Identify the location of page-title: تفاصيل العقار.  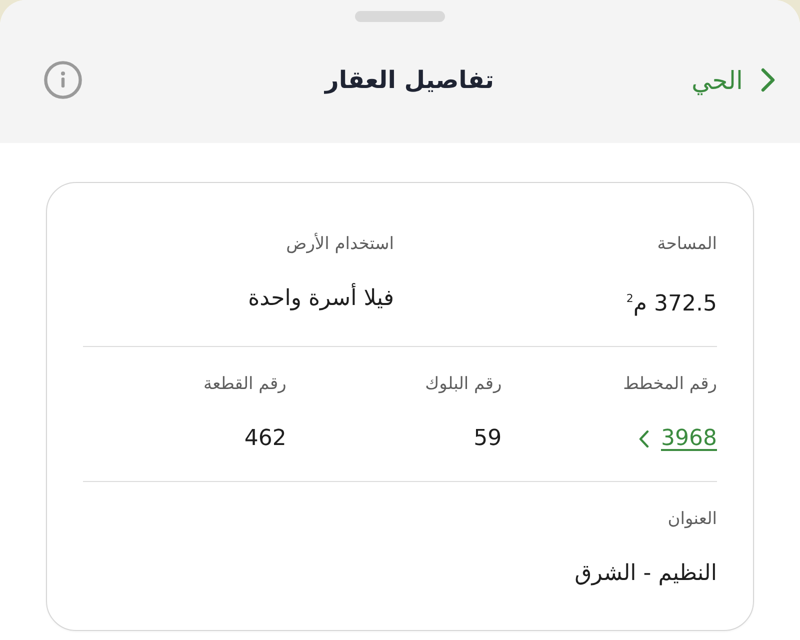
(409, 80).